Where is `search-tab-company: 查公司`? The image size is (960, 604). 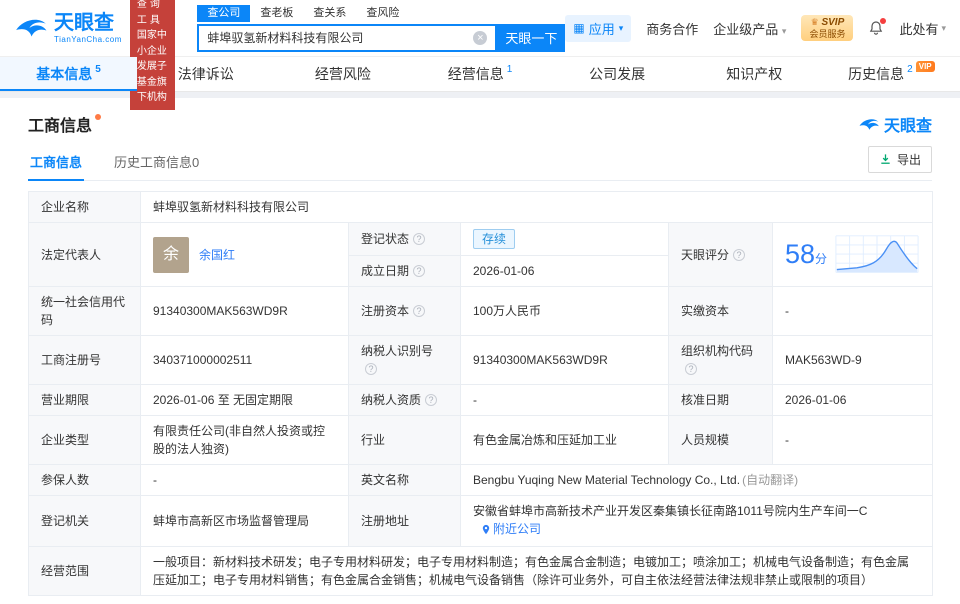
search-tab-company: 查公司 is located at coordinates (224, 13).